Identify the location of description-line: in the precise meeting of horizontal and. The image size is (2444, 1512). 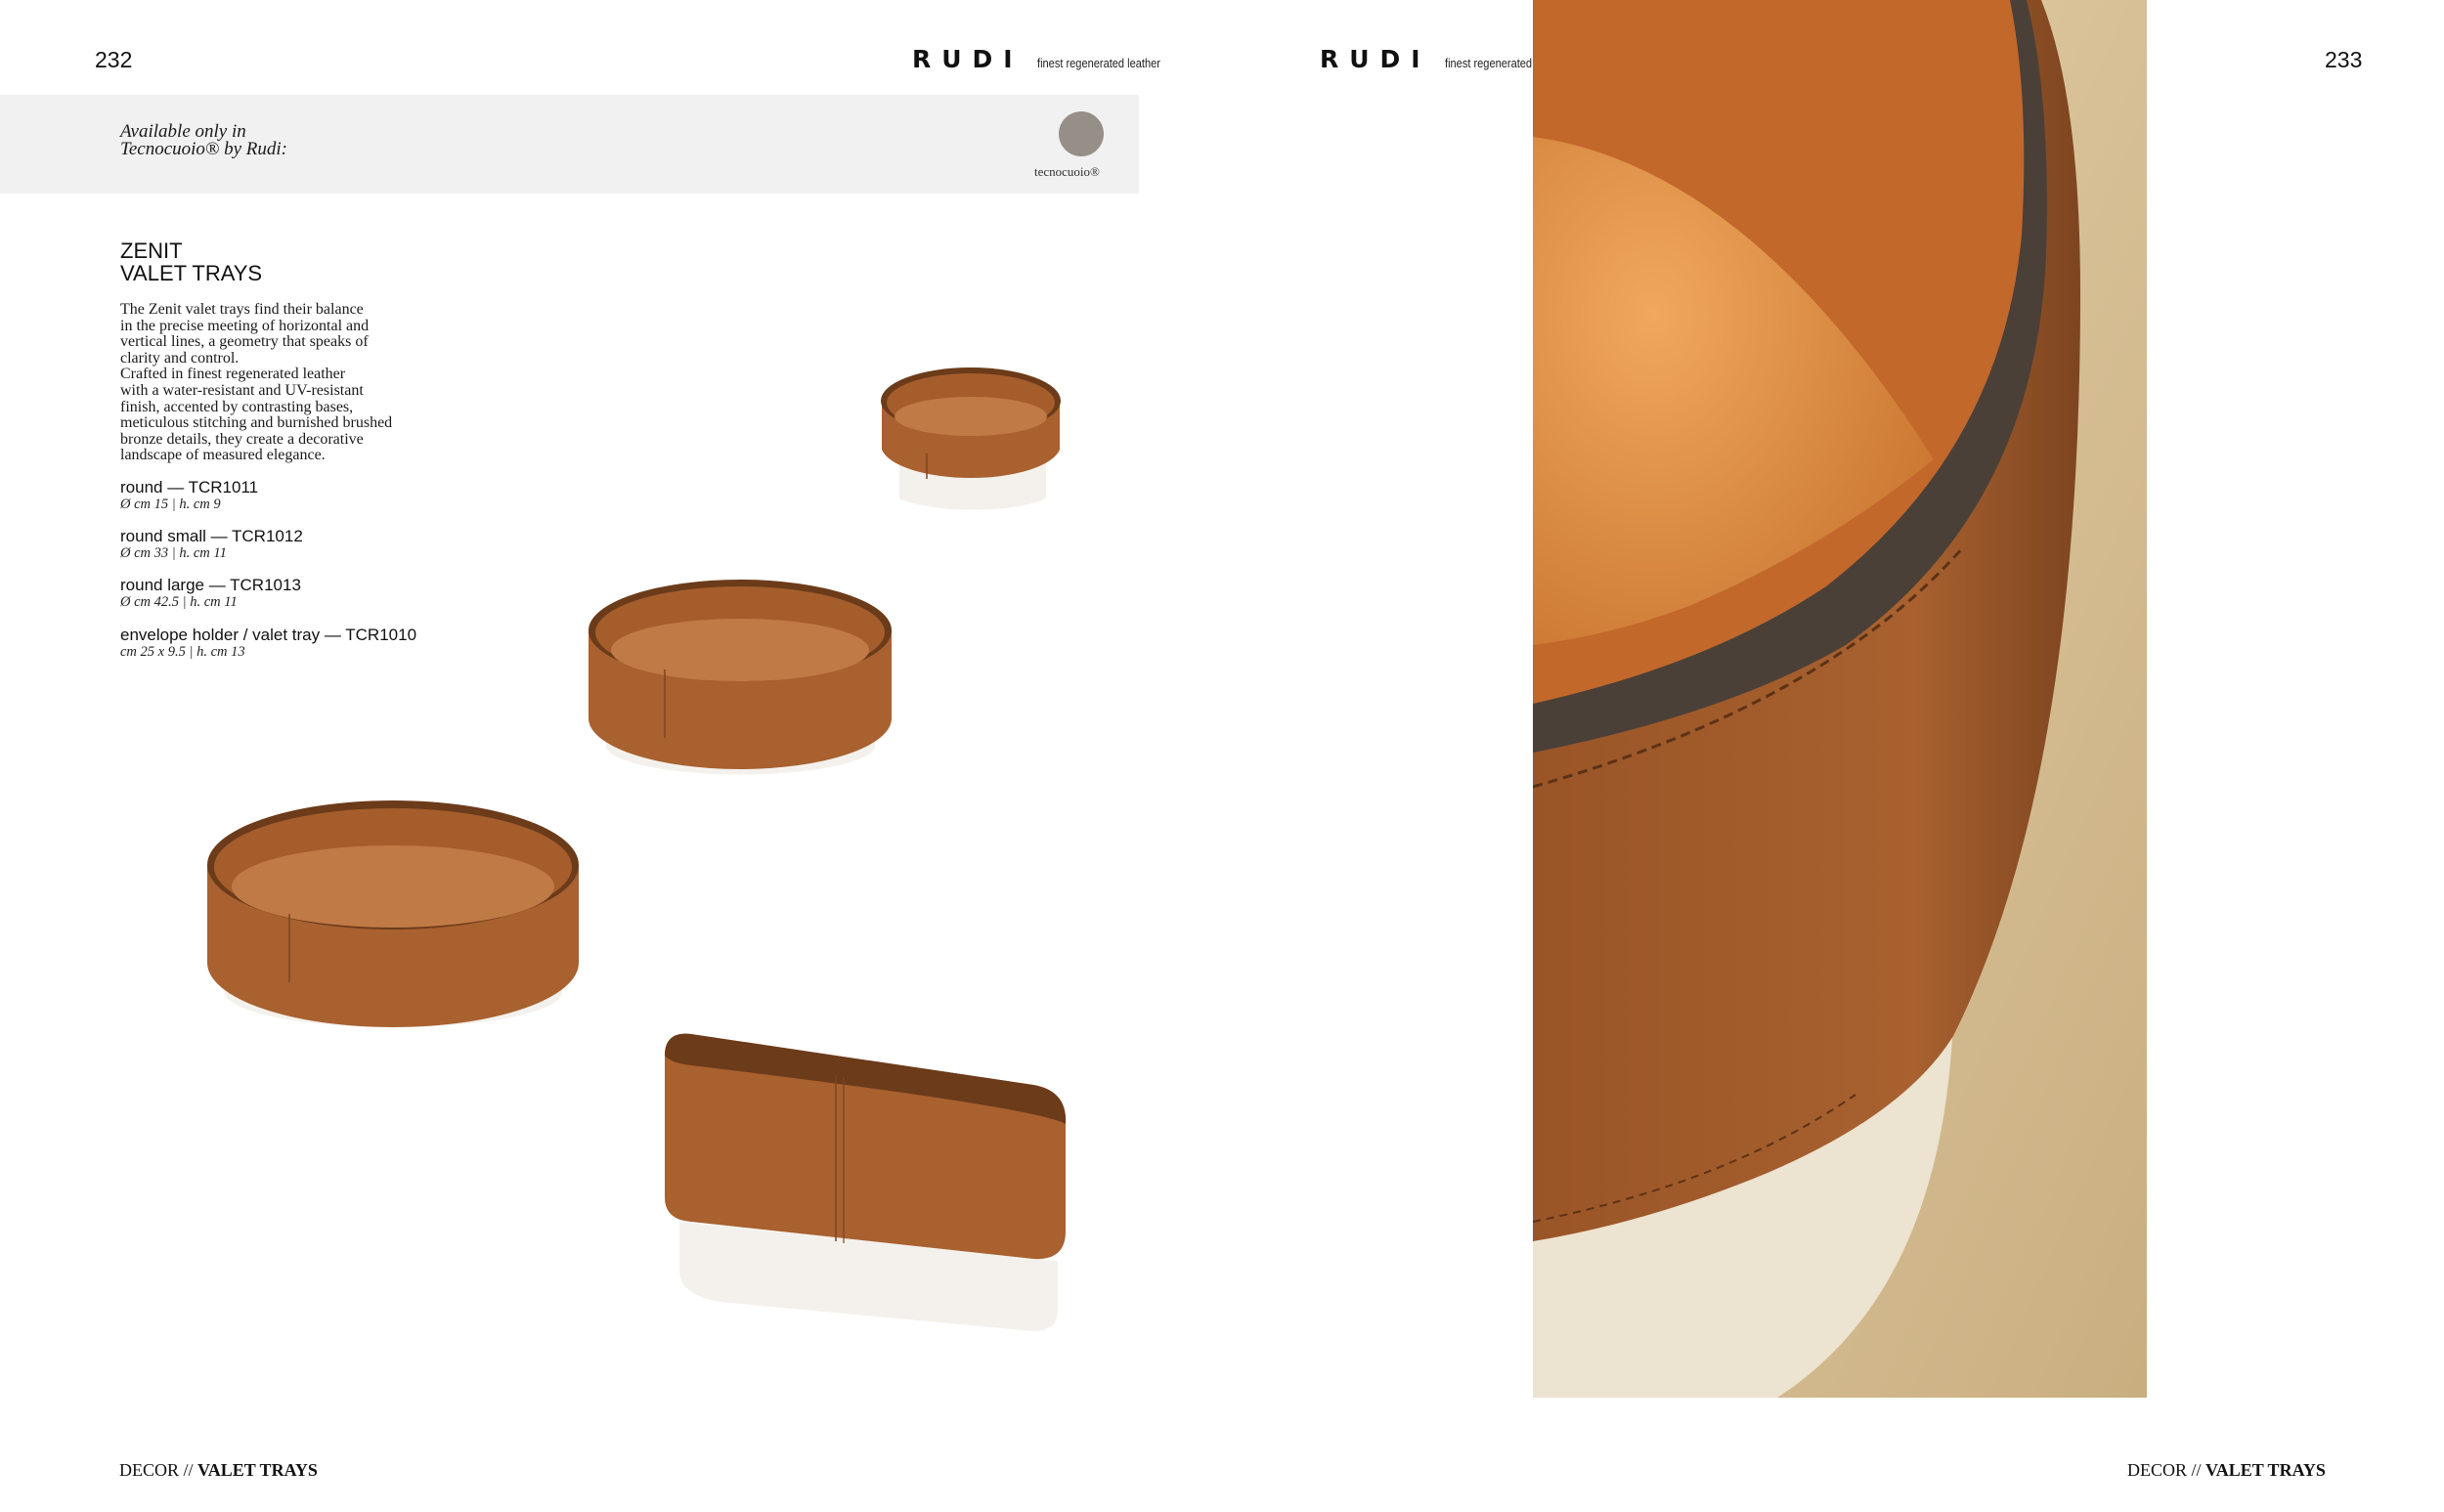
(245, 325).